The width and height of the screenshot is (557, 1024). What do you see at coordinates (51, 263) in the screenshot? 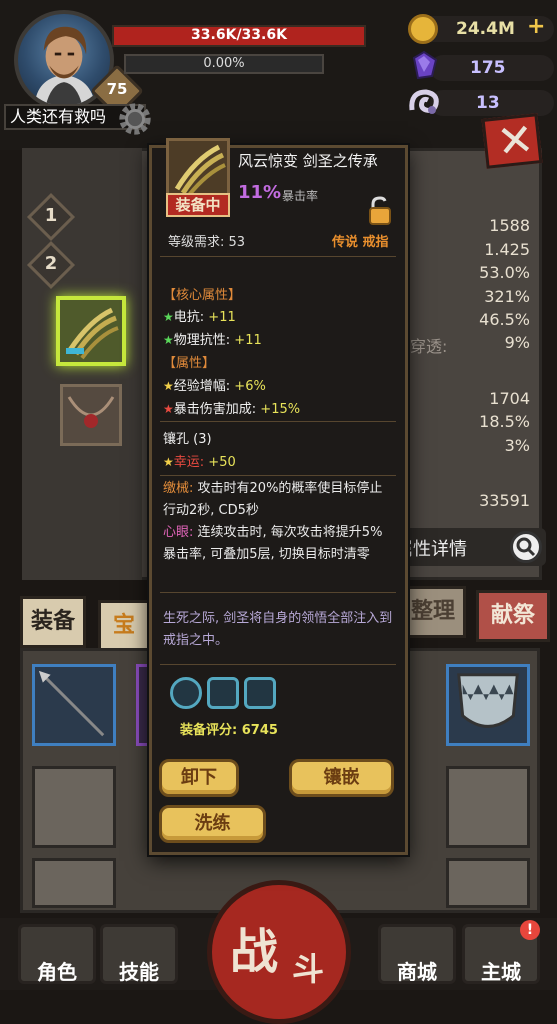
I see `side-nav-2-label: 2` at bounding box center [51, 263].